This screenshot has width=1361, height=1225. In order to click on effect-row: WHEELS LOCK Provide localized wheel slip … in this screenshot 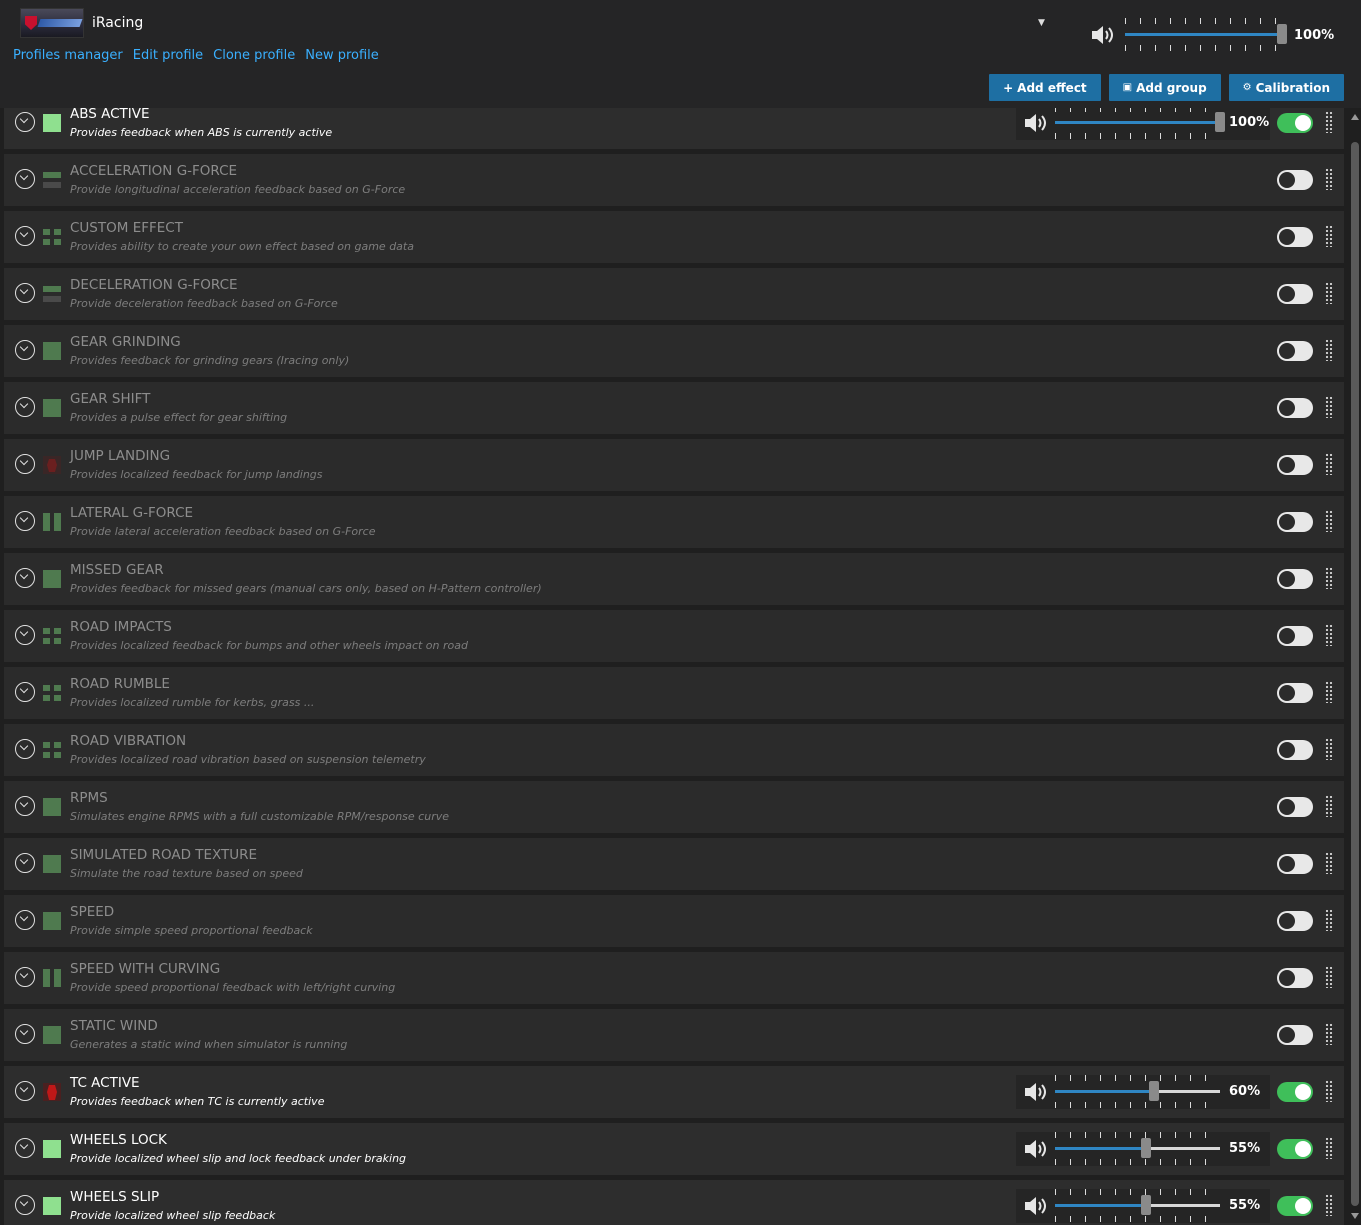, I will do `click(674, 1149)`.